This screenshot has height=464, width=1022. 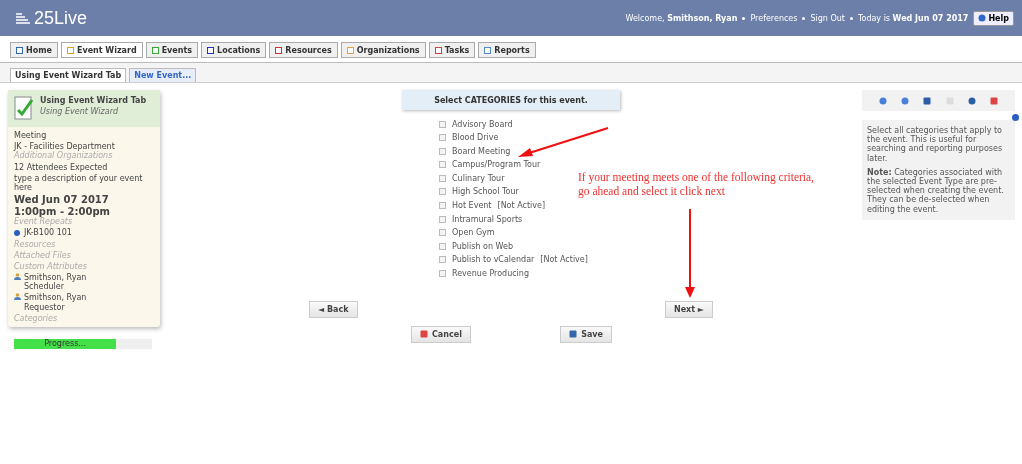 What do you see at coordinates (936, 190) in the screenshot?
I see `help-note: Note: Categories associated with the selected Event Type are pre-selected when creating the event. They can be de-selected when editing the event.` at bounding box center [936, 190].